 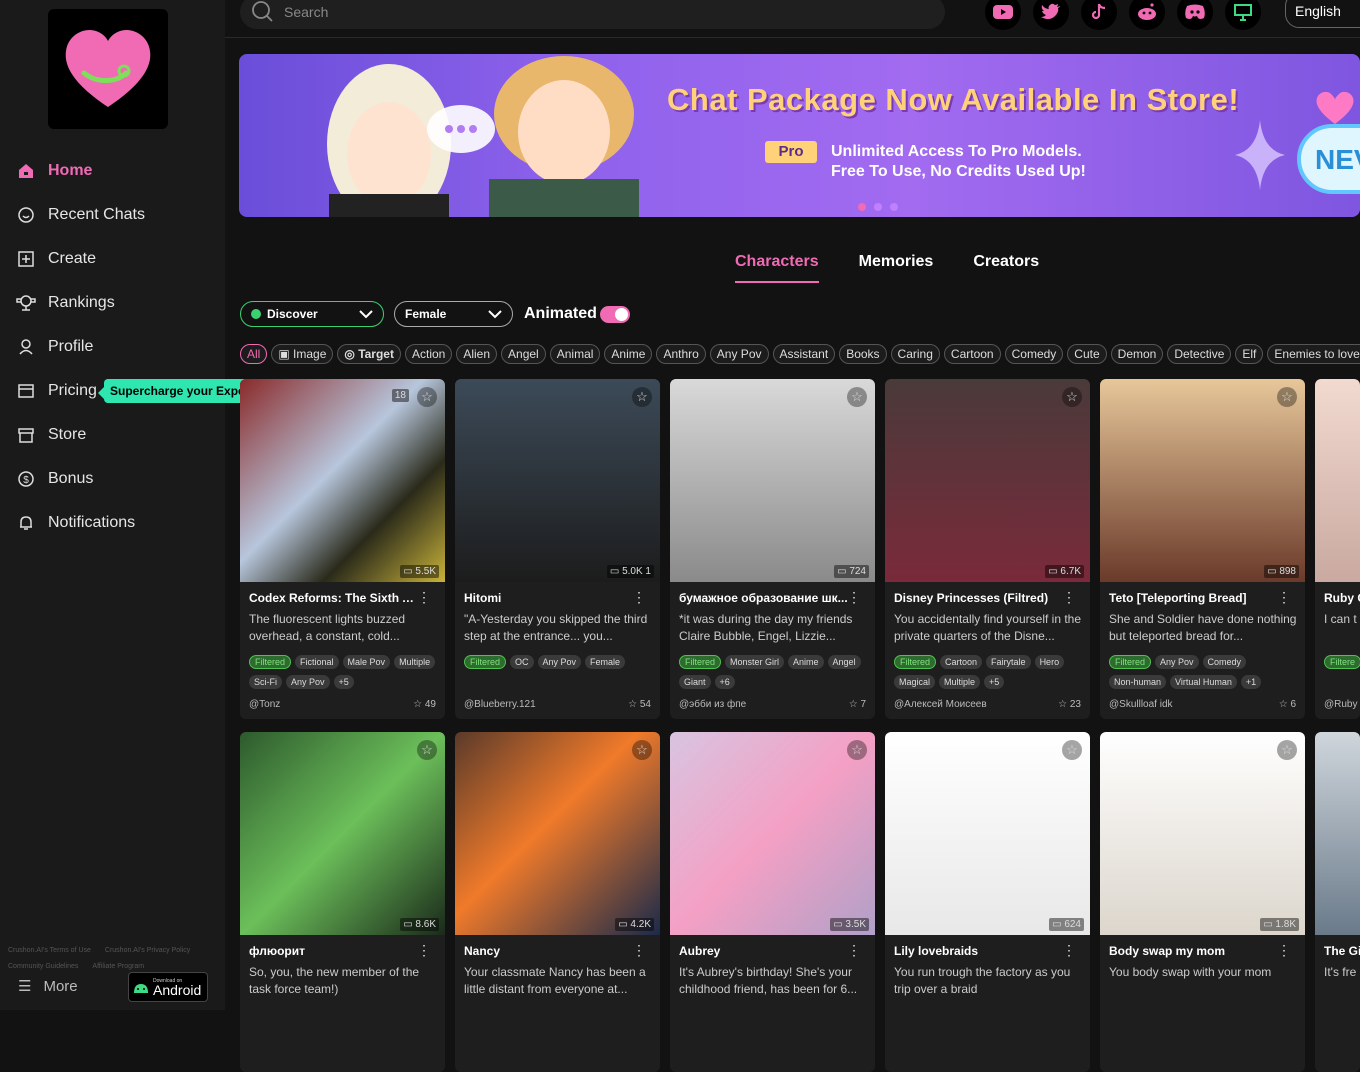 What do you see at coordinates (108, 69) in the screenshot?
I see `app-logo` at bounding box center [108, 69].